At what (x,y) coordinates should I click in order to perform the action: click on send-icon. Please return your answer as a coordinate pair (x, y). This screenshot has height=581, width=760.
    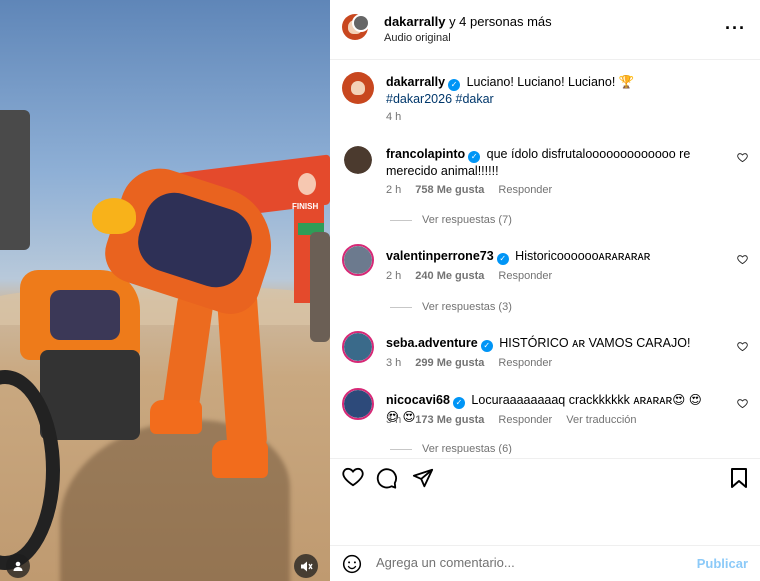
    Looking at the image, I should click on (423, 480).